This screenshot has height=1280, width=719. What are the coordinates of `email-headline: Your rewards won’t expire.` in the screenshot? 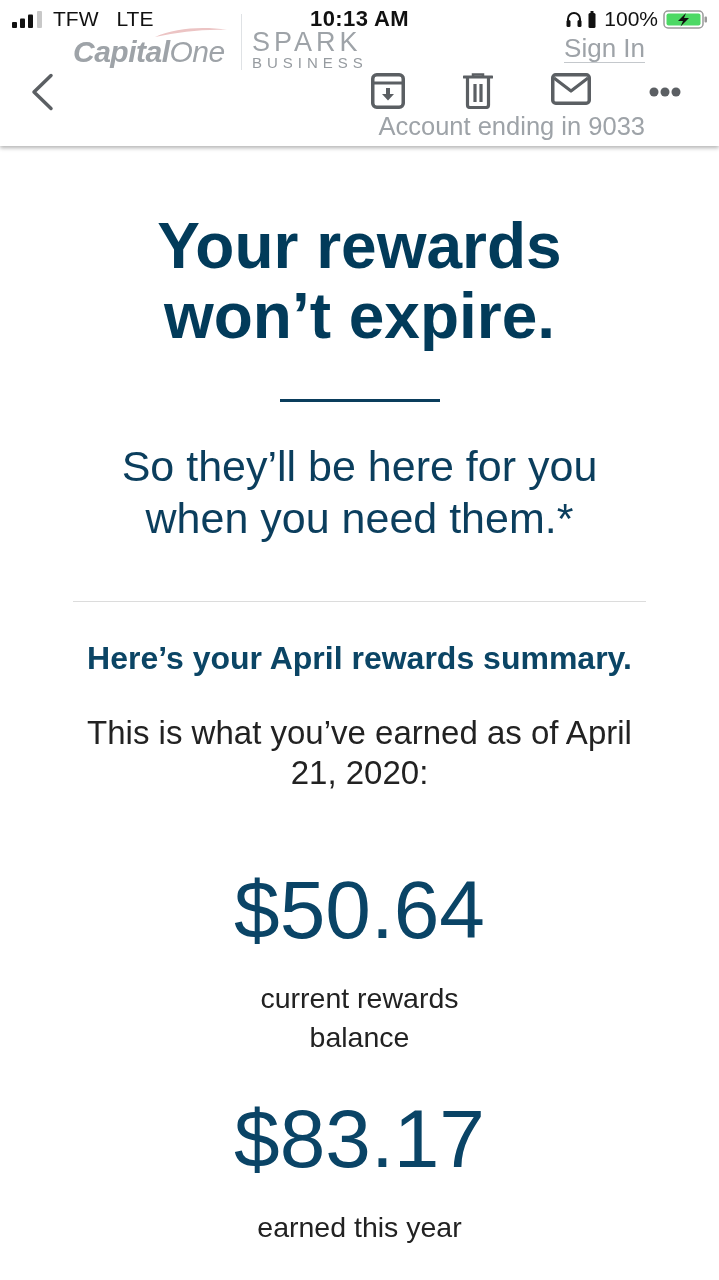 It's located at (359, 281).